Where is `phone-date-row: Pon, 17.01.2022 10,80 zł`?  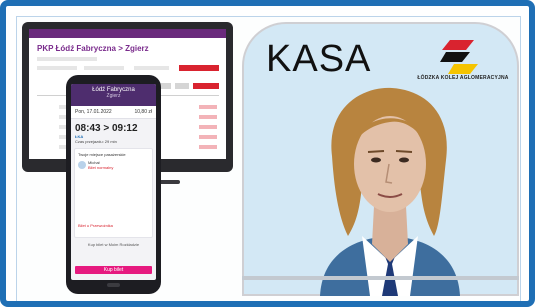
phone-date-row: Pon, 17.01.2022 10,80 zł is located at coordinates (113, 112).